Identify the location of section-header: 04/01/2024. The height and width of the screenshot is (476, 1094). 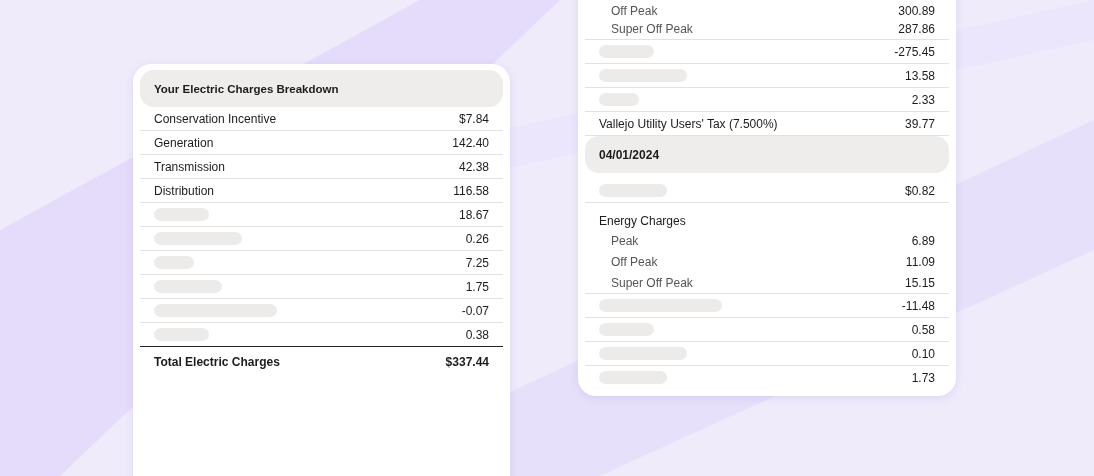
(767, 154).